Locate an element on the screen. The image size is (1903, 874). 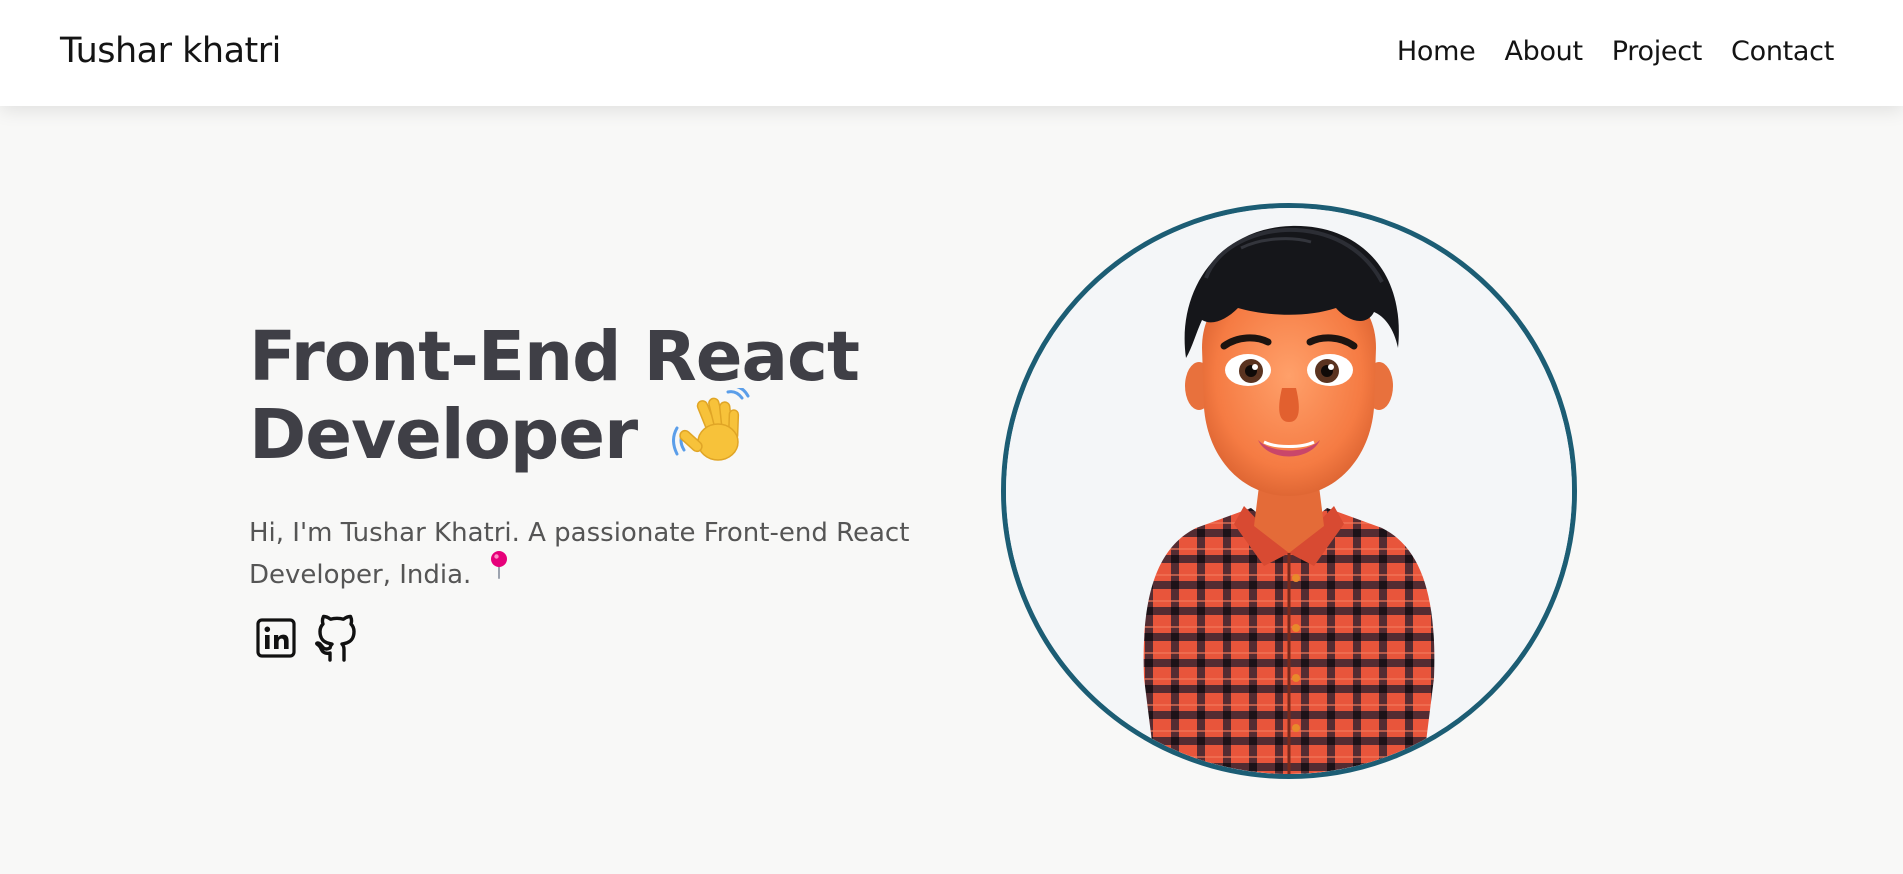
github-icon is located at coordinates (337, 640).